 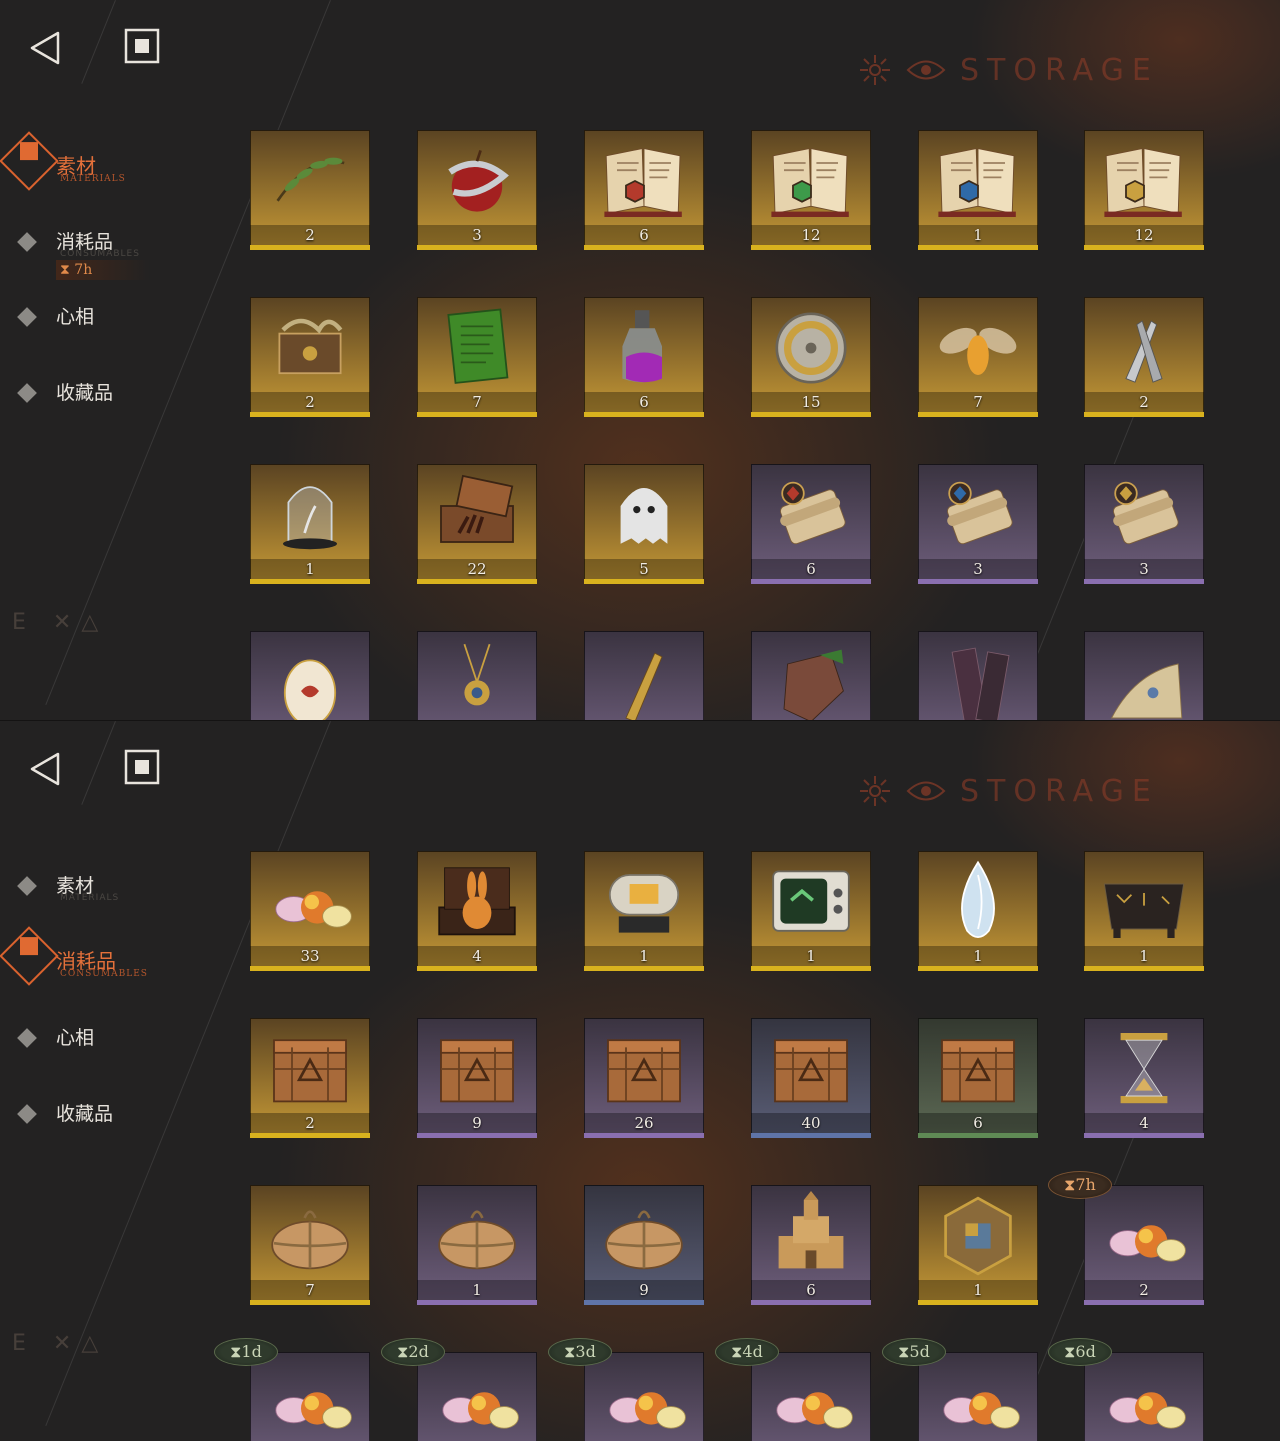 I want to click on blue-rune-book-icon, so click(x=977, y=182).